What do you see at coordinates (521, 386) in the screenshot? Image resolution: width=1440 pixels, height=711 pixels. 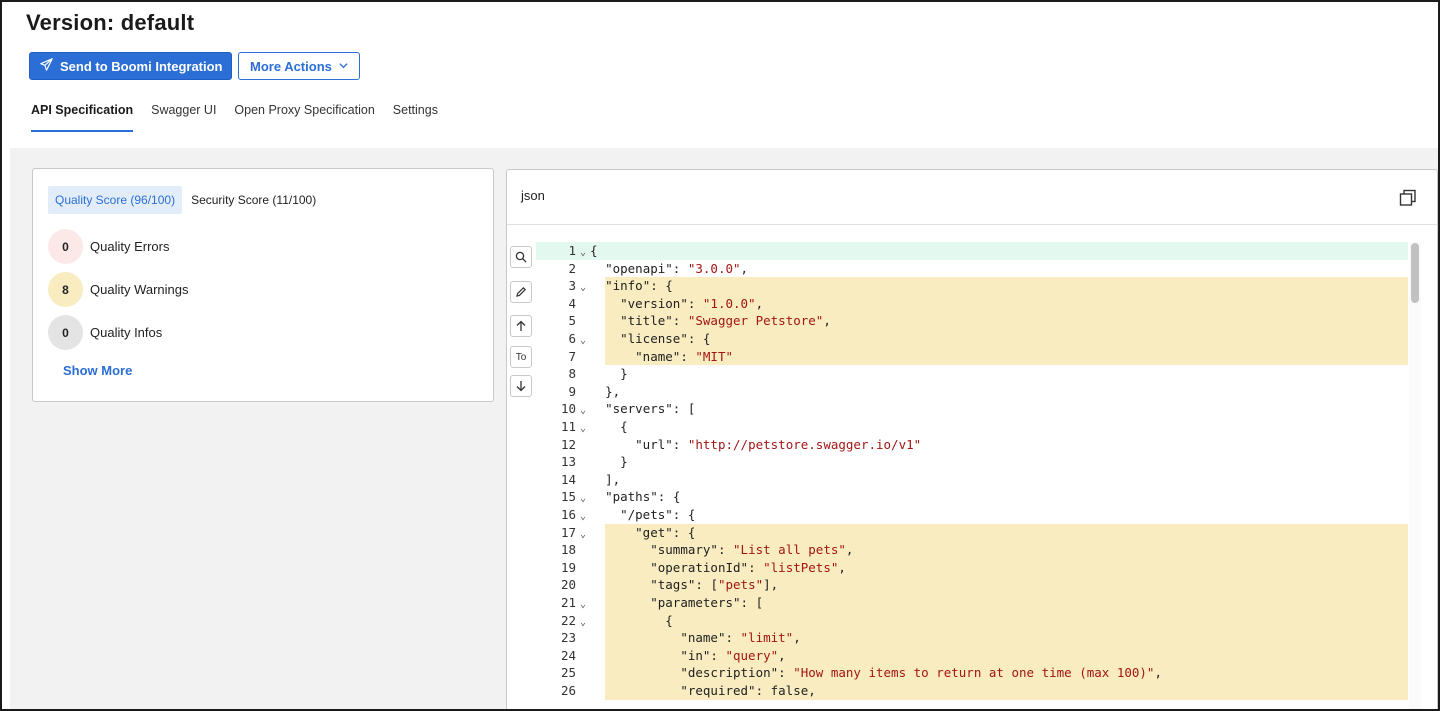 I see `arrow-down-icon` at bounding box center [521, 386].